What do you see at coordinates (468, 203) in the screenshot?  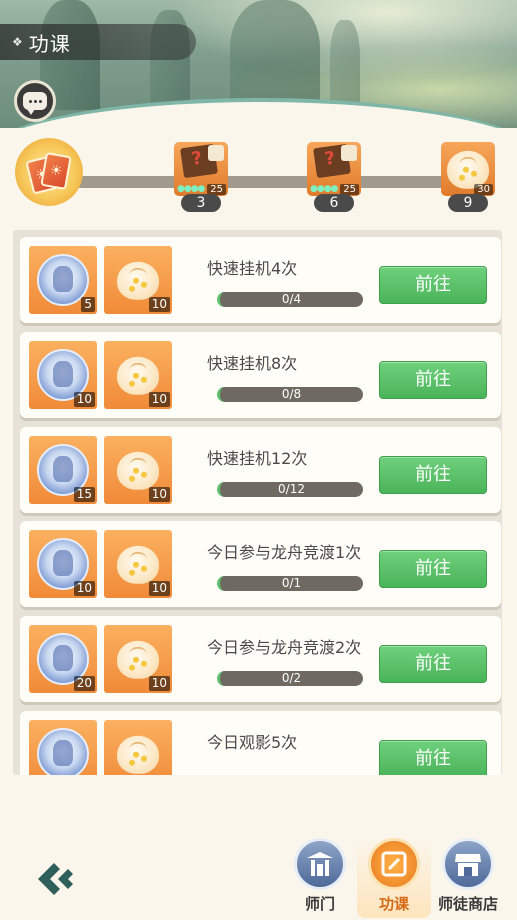 I see `milestone-label: 9` at bounding box center [468, 203].